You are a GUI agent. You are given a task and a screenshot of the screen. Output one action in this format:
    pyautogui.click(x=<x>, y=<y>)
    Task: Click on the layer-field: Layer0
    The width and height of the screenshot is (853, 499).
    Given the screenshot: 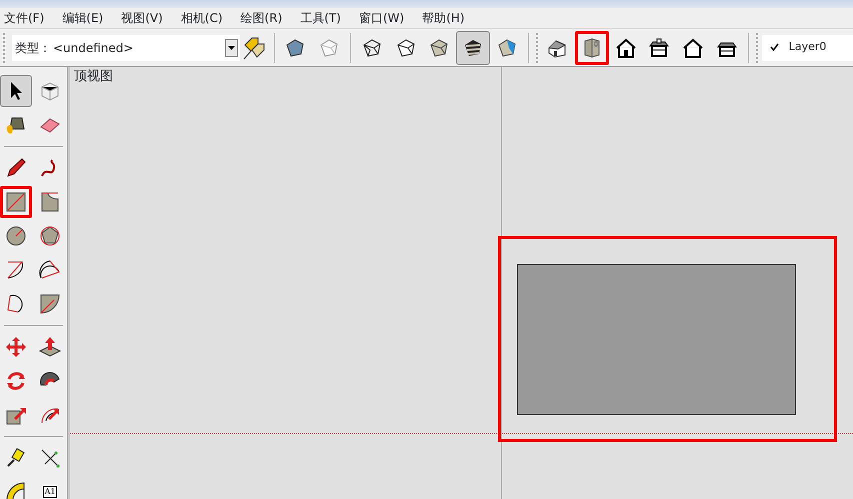 What is the action you would take?
    pyautogui.click(x=807, y=47)
    